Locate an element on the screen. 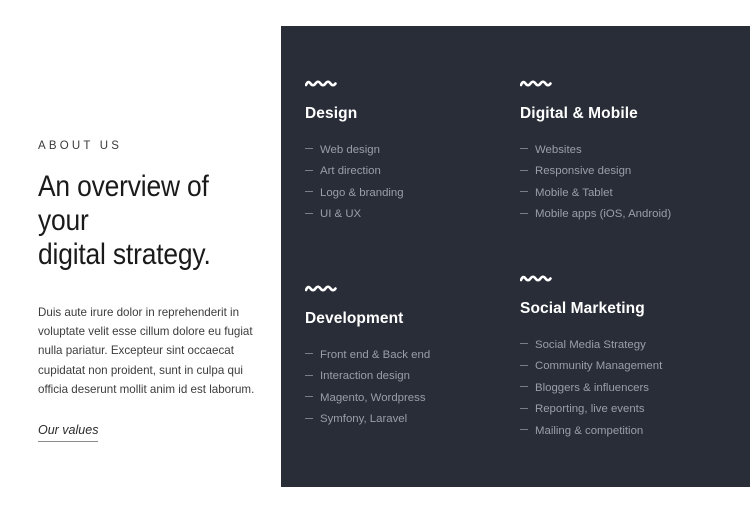 This screenshot has width=750, height=513. list-item: Websites is located at coordinates (627, 150).